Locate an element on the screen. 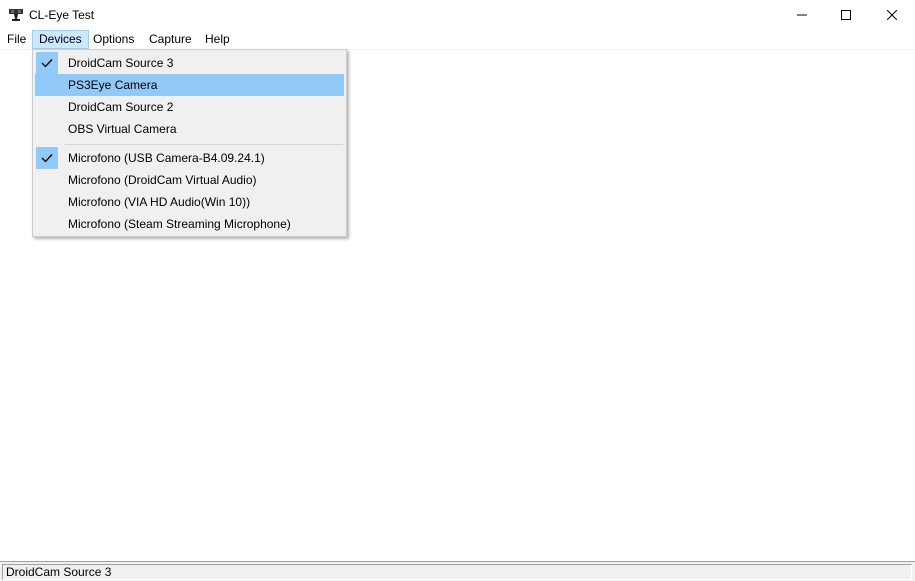 Image resolution: width=915 pixels, height=581 pixels. maximize-icon is located at coordinates (846, 15).